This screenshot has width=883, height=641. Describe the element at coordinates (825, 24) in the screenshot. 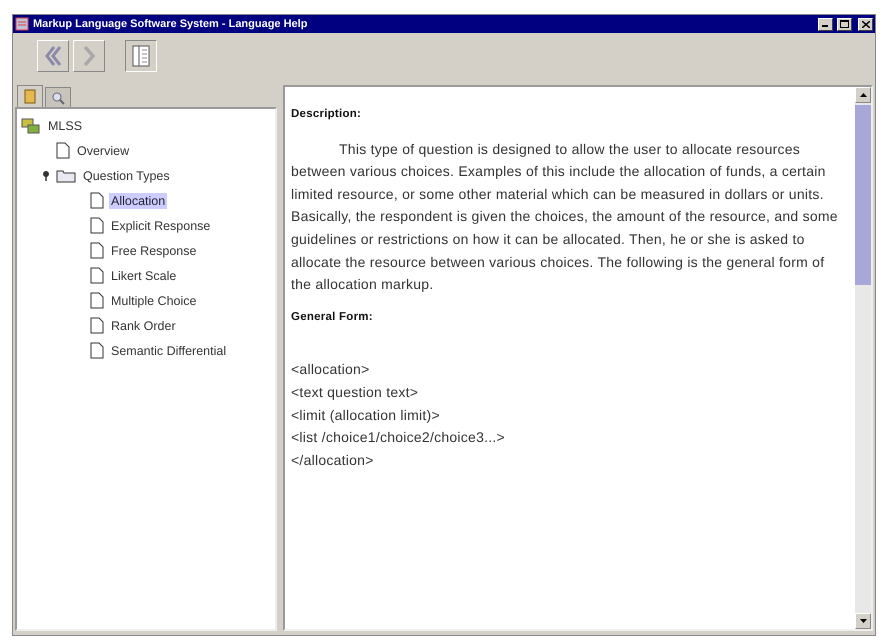

I see `minimize-button` at that location.